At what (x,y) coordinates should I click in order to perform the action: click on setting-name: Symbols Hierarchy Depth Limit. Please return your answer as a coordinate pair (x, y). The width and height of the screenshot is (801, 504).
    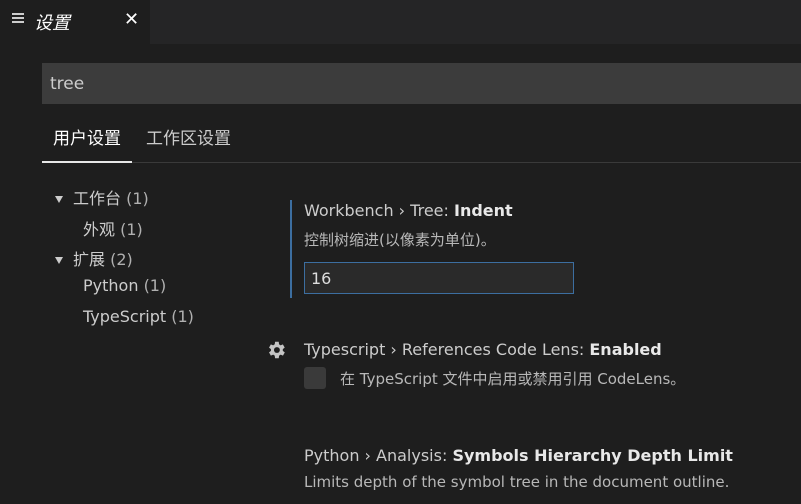
    Looking at the image, I should click on (592, 455).